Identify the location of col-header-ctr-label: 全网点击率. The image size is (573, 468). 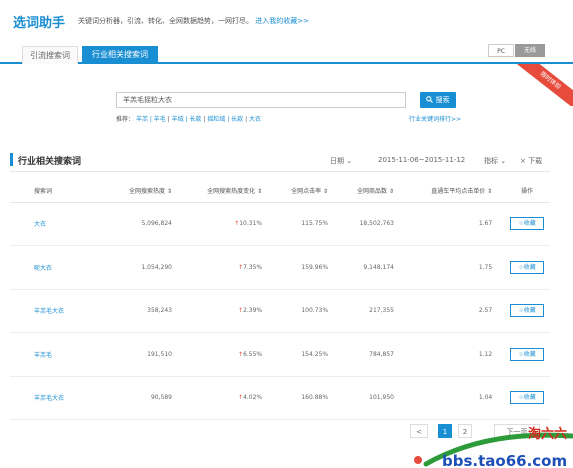
(306, 192).